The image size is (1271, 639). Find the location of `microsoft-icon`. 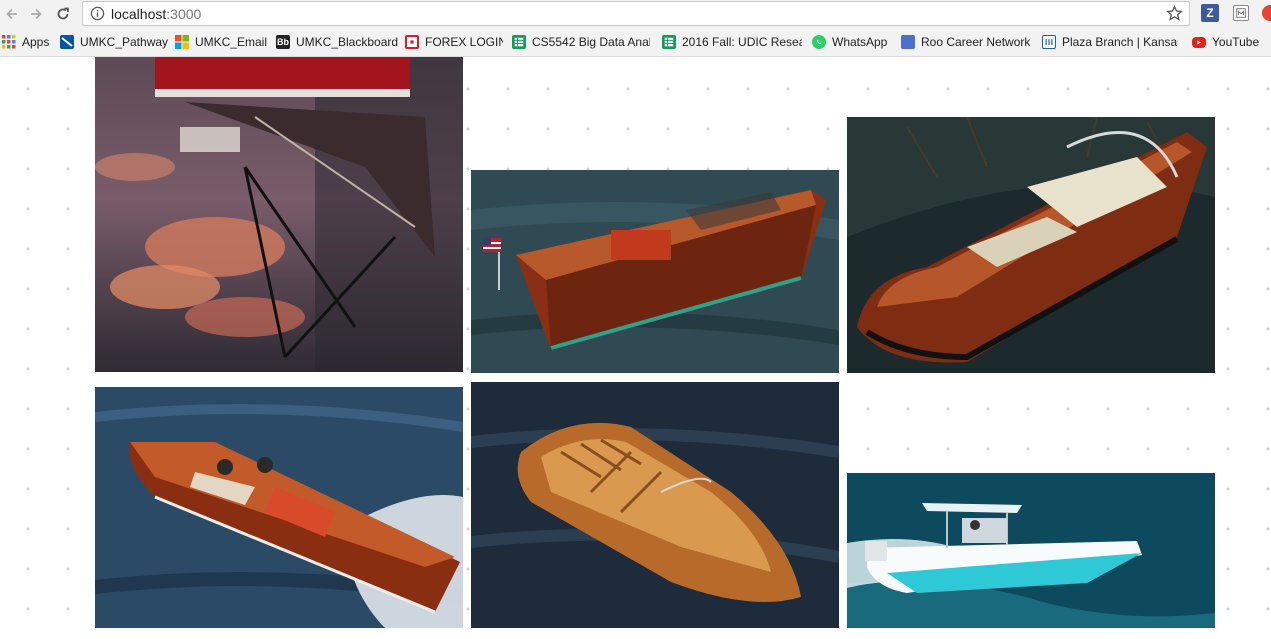

microsoft-icon is located at coordinates (182, 42).